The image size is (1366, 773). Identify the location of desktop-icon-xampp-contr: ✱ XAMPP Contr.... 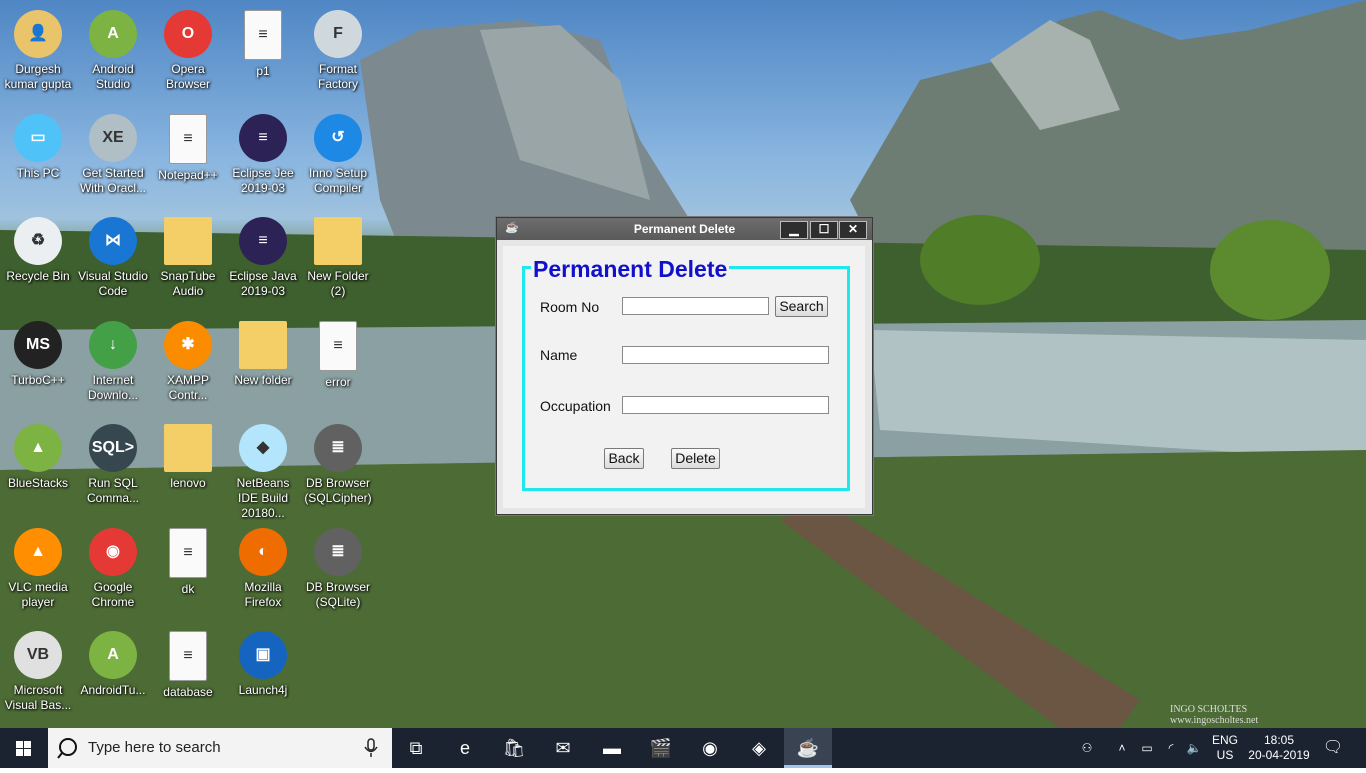
(188, 361).